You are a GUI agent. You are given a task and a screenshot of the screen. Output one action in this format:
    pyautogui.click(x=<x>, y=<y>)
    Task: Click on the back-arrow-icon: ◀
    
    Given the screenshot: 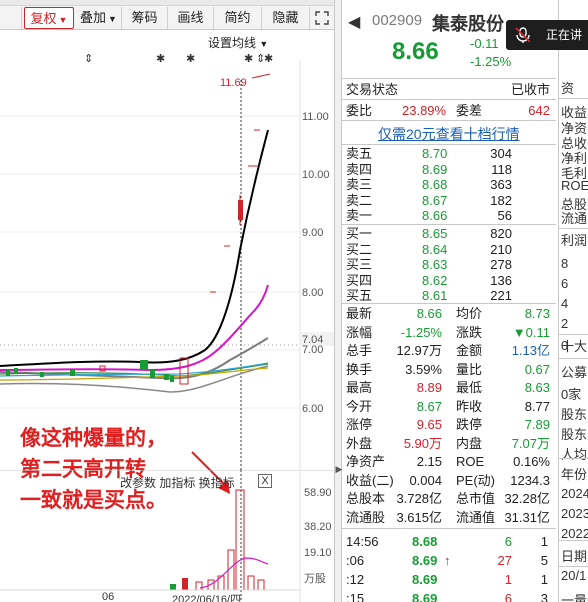 What is the action you would take?
    pyautogui.click(x=354, y=22)
    